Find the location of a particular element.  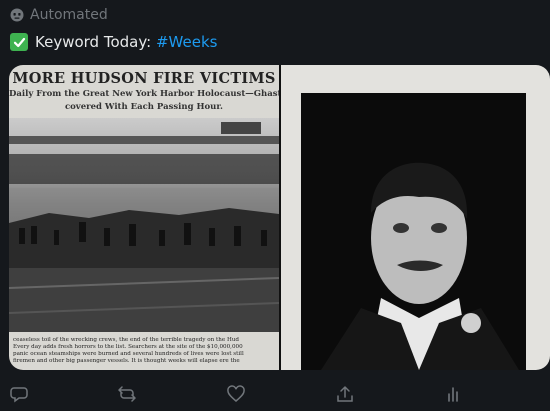

clipping-subhead-2: covered With Each Passing Hour. is located at coordinates (144, 107).